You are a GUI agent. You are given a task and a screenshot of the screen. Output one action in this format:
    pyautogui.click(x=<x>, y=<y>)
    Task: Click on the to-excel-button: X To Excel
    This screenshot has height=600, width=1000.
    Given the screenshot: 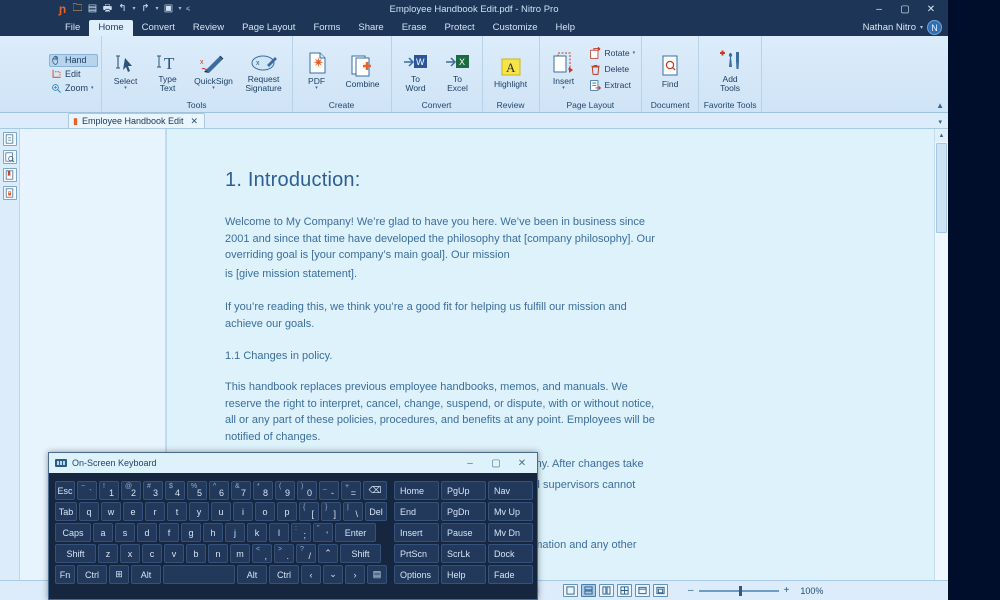 What is the action you would take?
    pyautogui.click(x=458, y=69)
    